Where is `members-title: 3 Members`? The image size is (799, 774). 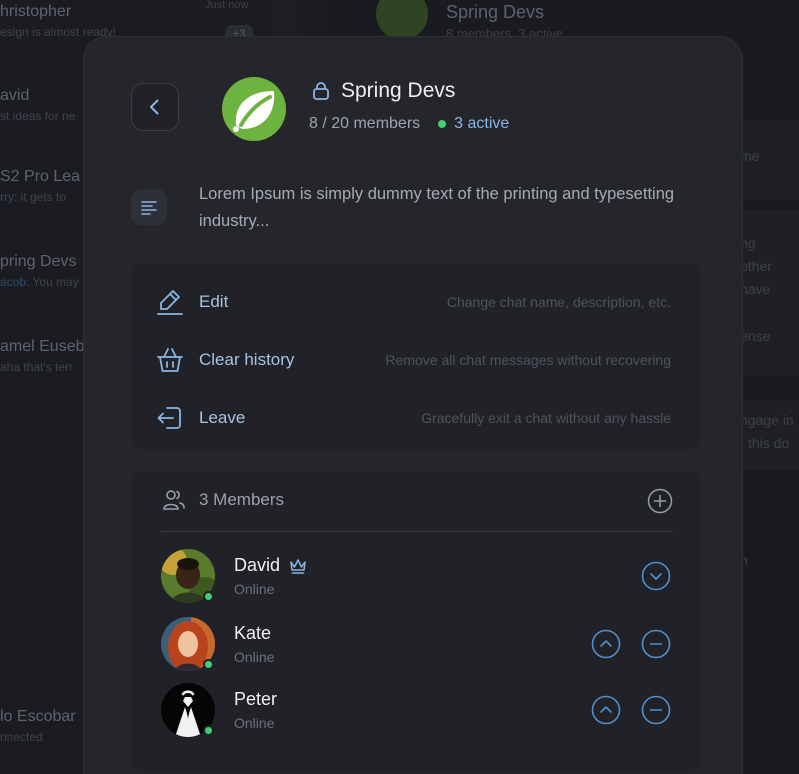 members-title: 3 Members is located at coordinates (242, 499).